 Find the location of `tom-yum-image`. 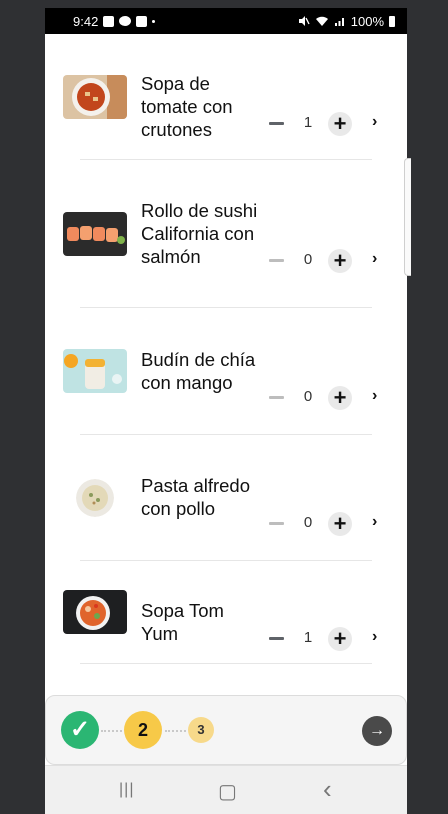

tom-yum-image is located at coordinates (95, 612).